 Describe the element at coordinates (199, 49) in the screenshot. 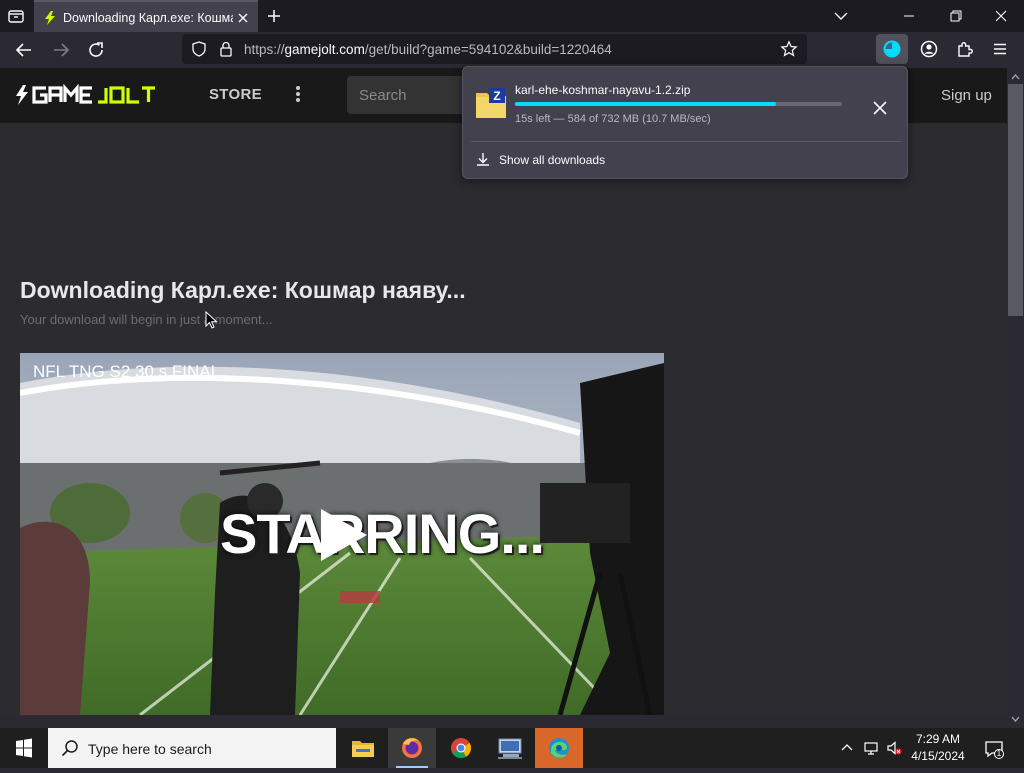

I see `tracking-protection-shield-icon` at that location.